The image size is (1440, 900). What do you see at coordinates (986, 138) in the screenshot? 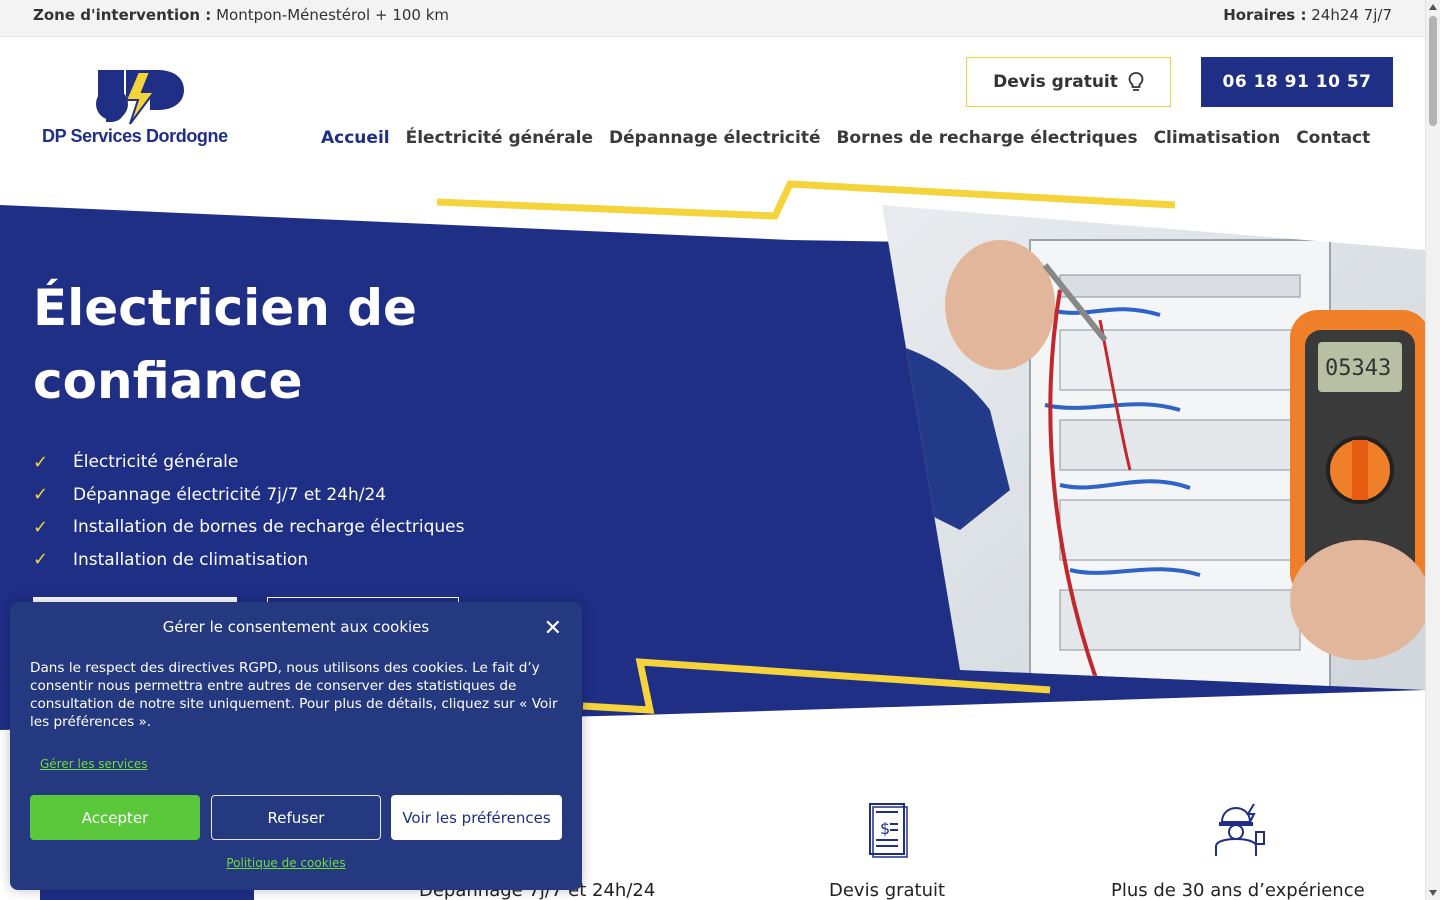
I see `nav-item-bornes-recharge: Bornes de recharge électriques` at bounding box center [986, 138].